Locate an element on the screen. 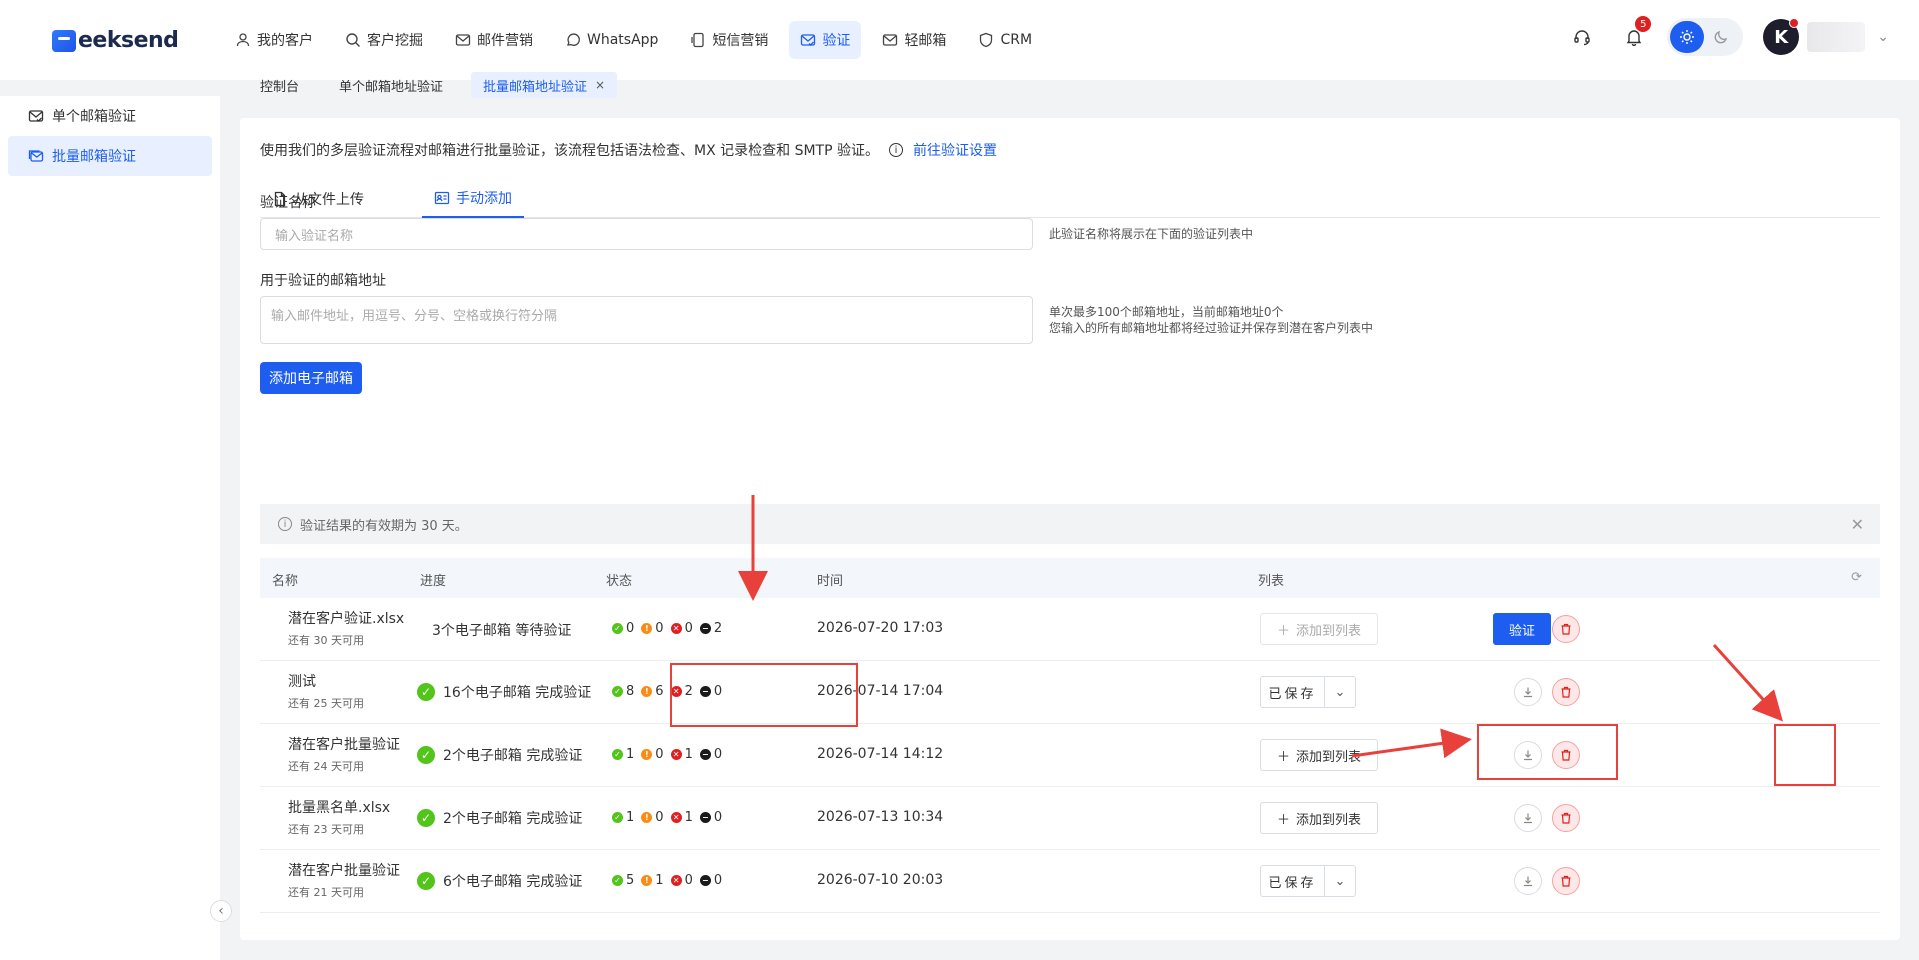  plus-icon: ＋ is located at coordinates (1283, 757).